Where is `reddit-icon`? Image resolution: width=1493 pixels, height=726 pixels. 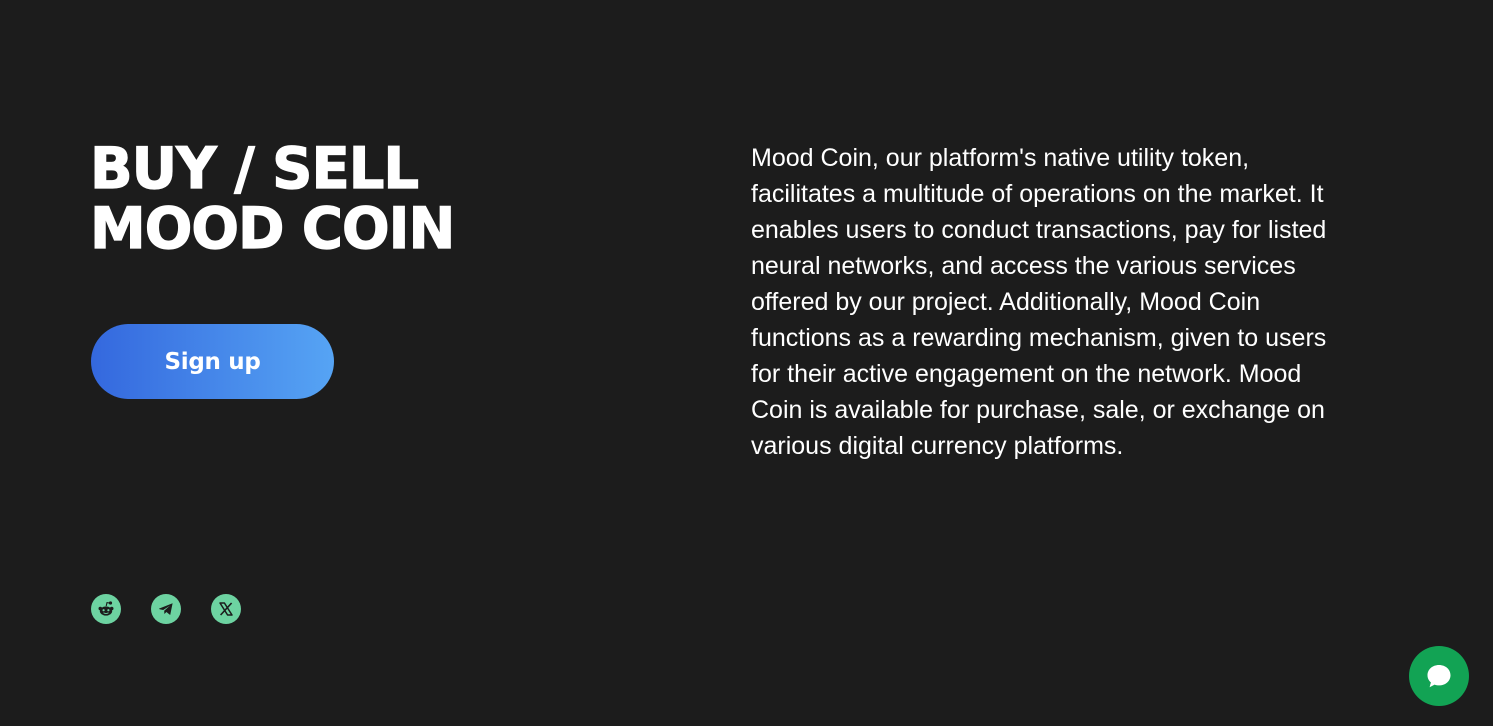 reddit-icon is located at coordinates (106, 608).